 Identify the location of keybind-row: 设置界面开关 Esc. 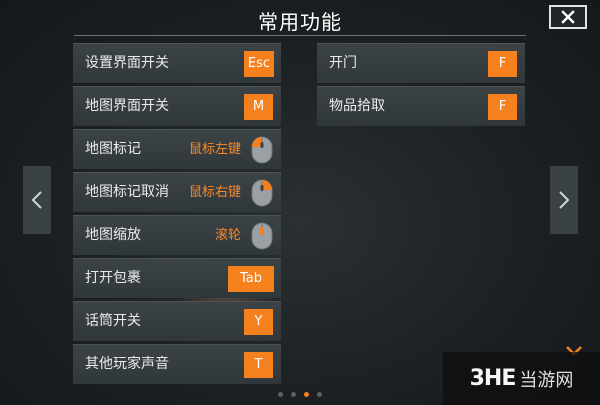
(177, 63).